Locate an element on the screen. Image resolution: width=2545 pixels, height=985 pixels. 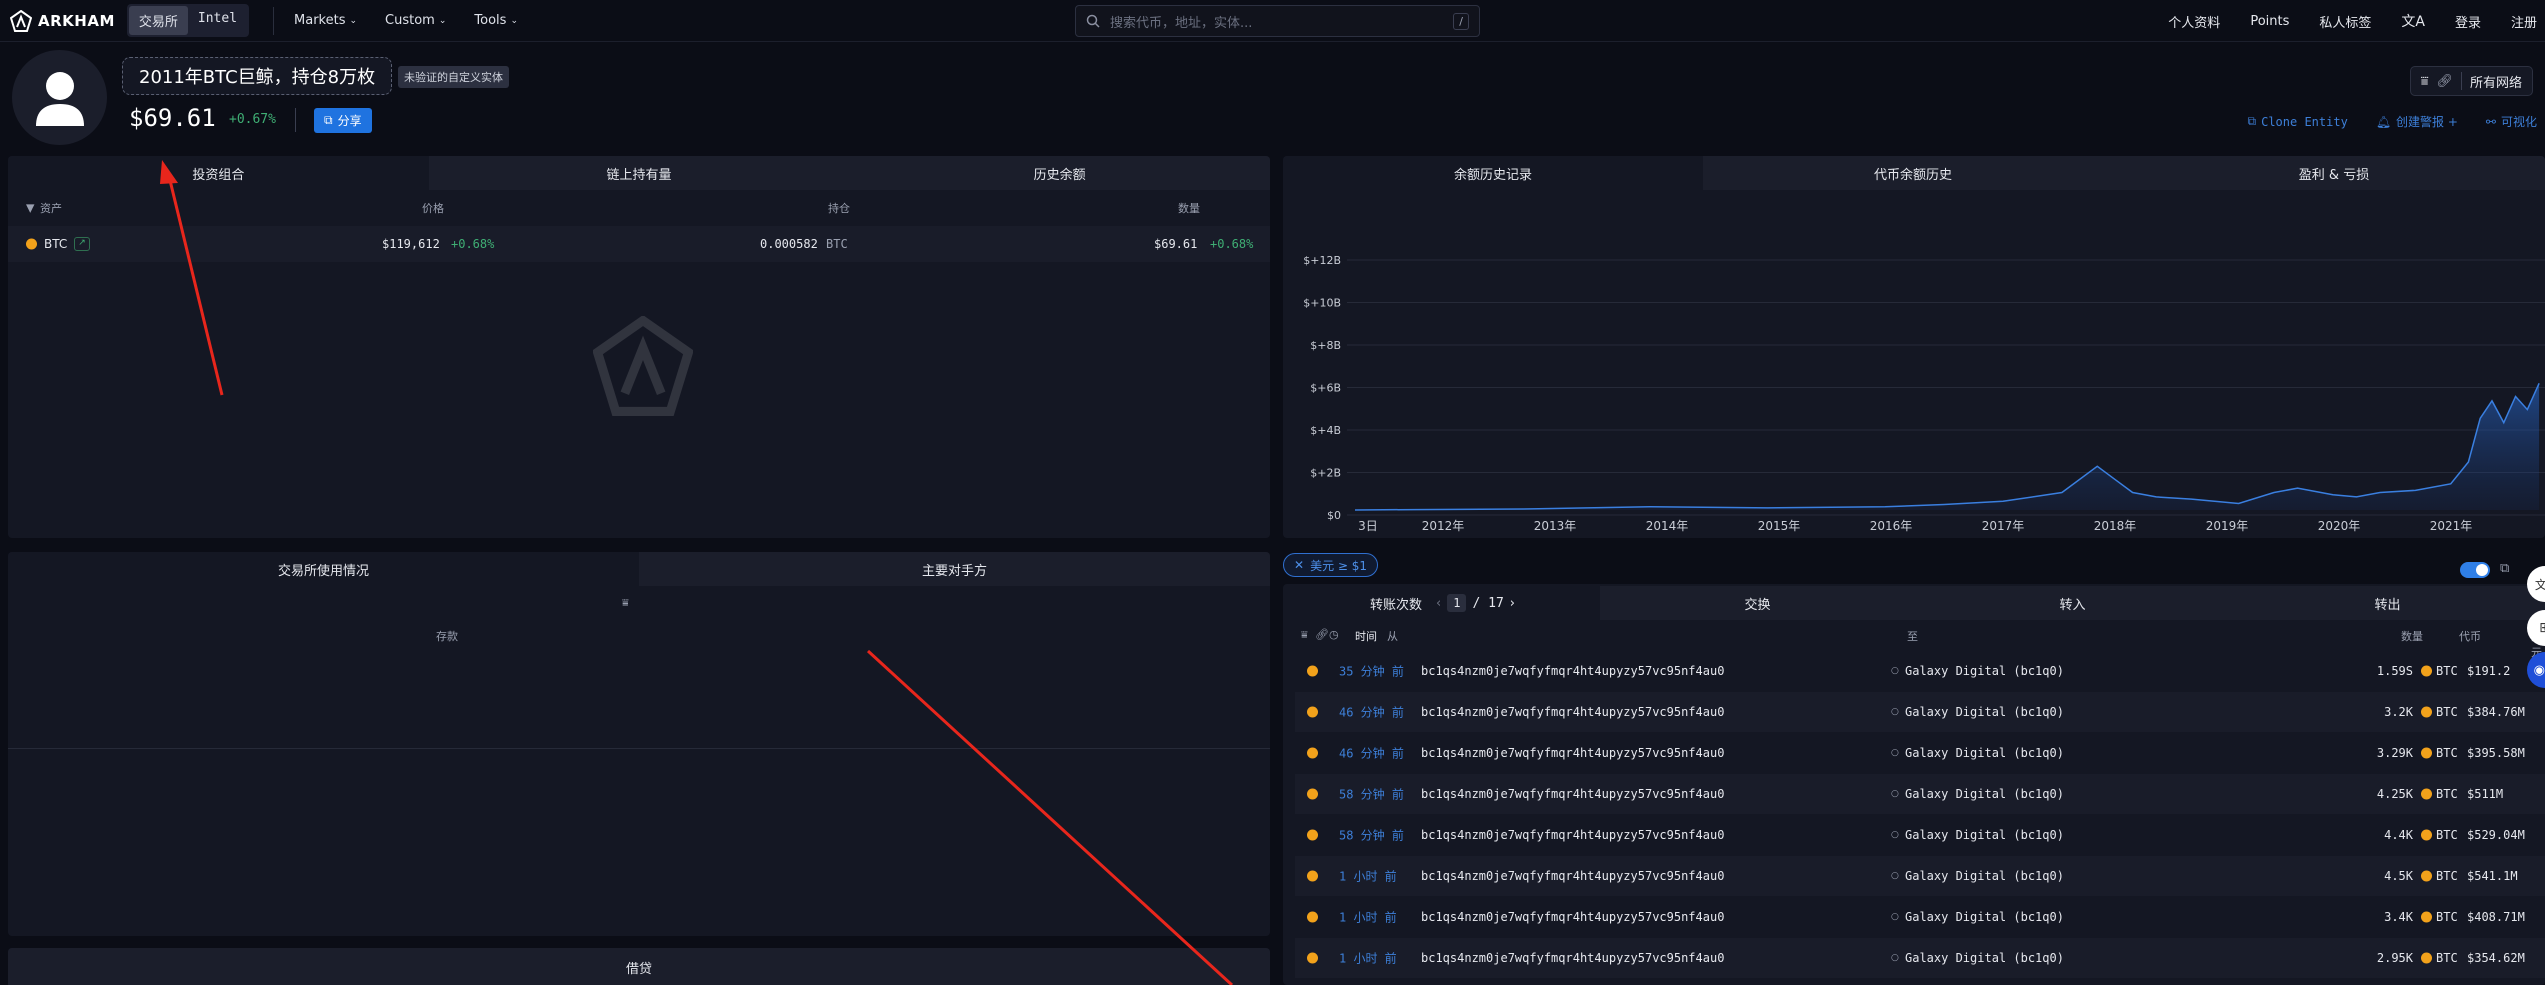
menu-custom: Custom ⌄ is located at coordinates (415, 20).